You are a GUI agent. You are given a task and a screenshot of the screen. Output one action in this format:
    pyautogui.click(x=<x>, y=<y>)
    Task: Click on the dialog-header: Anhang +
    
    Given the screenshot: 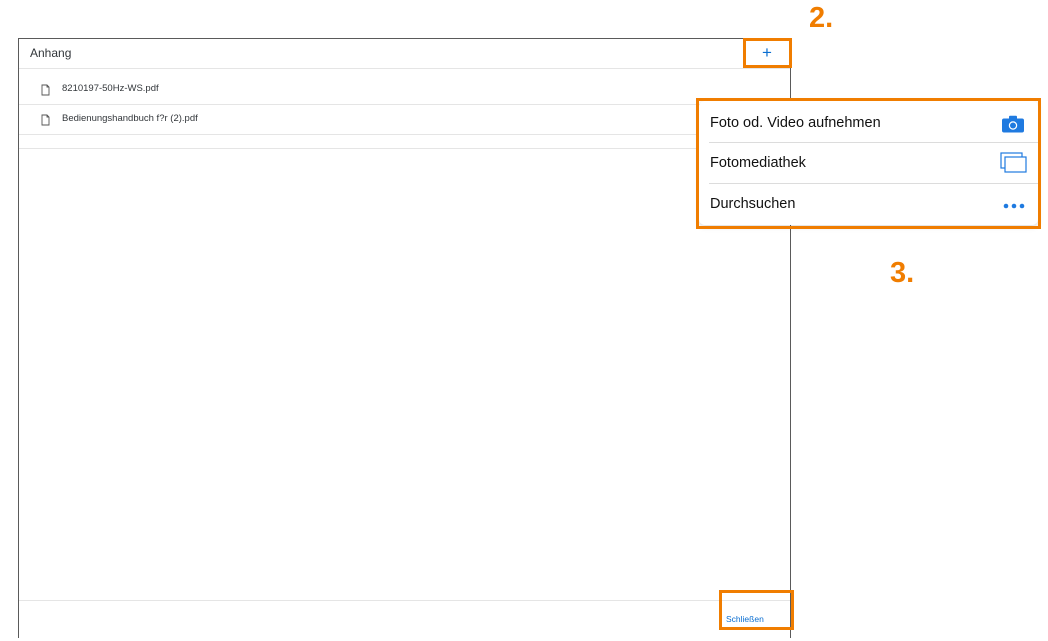 What is the action you would take?
    pyautogui.click(x=404, y=54)
    